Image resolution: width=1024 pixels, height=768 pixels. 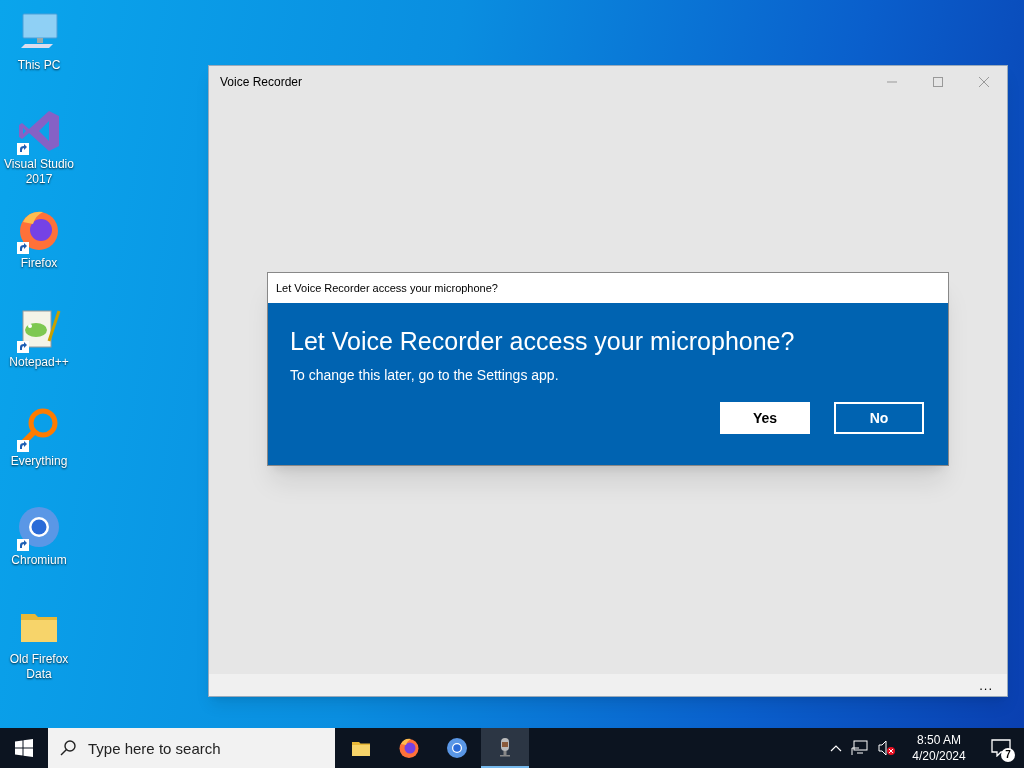 I want to click on fox-globe-icon, so click(x=409, y=748).